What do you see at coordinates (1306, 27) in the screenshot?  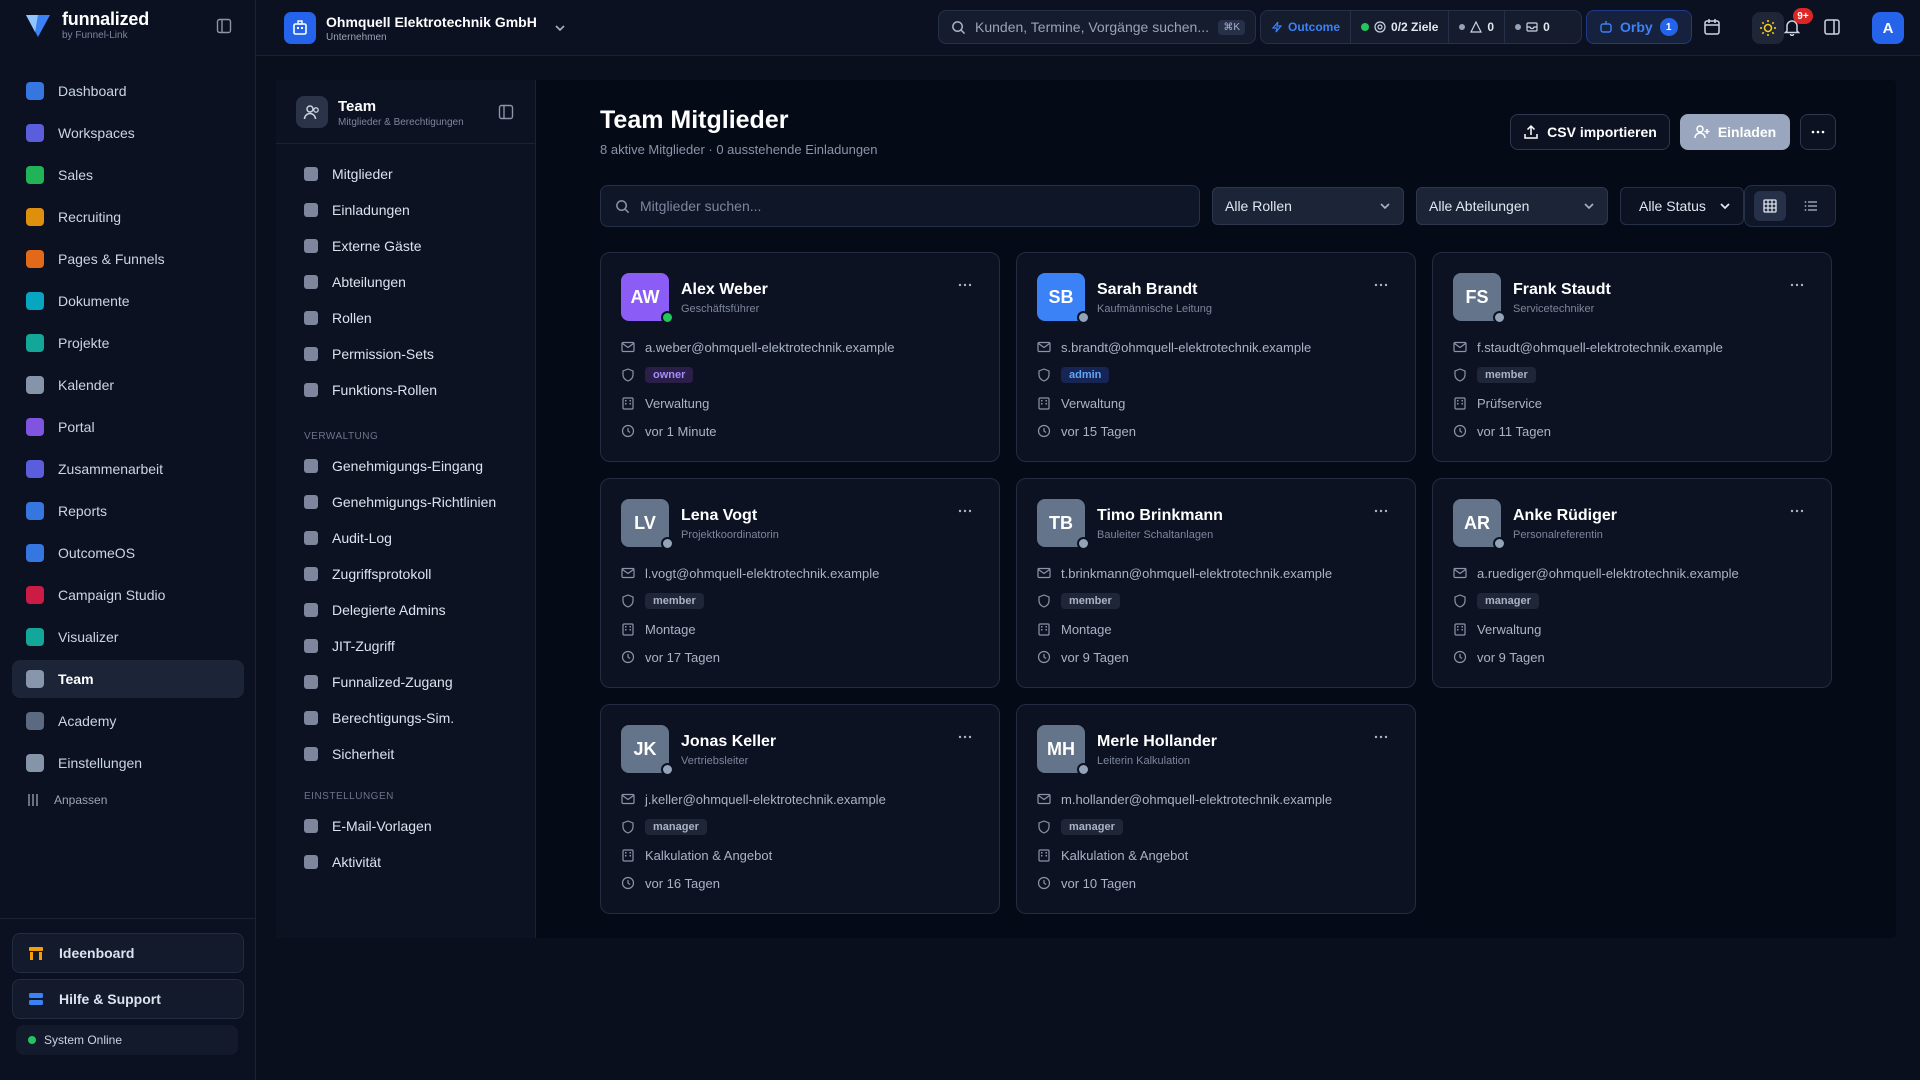 I see `outcome-button: Outcome` at bounding box center [1306, 27].